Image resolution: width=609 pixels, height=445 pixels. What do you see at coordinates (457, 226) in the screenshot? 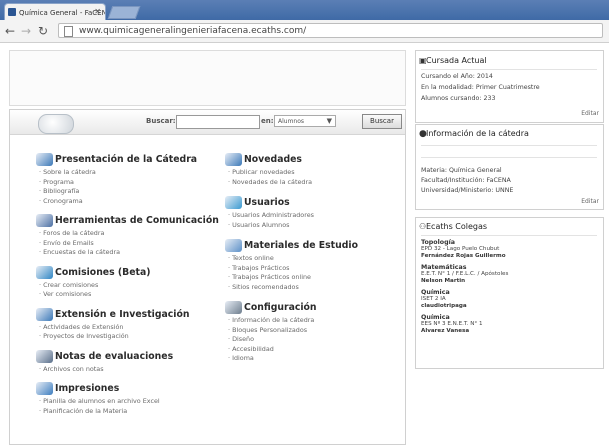
I see `colegas-title: Ecaths Colegas` at bounding box center [457, 226].